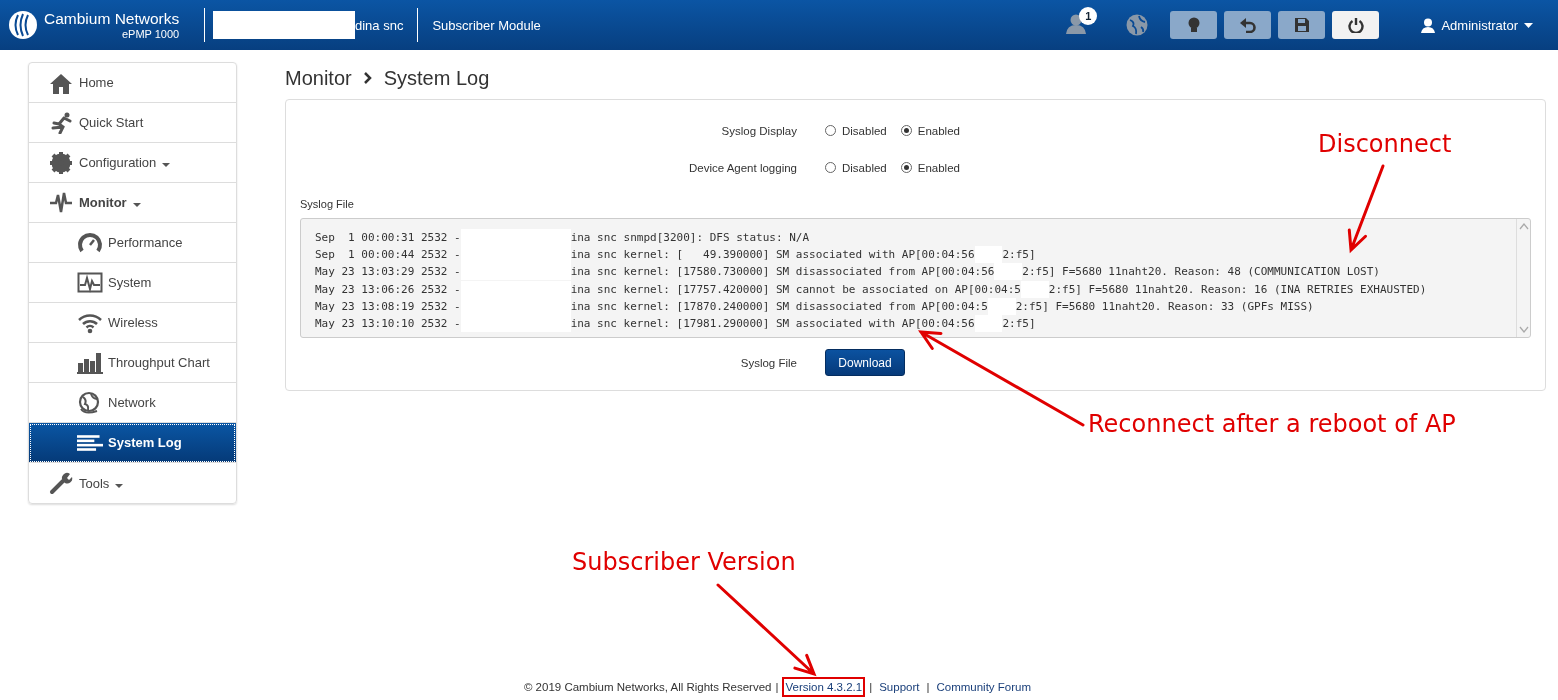 This screenshot has height=700, width=1558. Describe the element at coordinates (388, 306) in the screenshot. I see `log-text: May 23 13:08:19 2532 -` at that location.